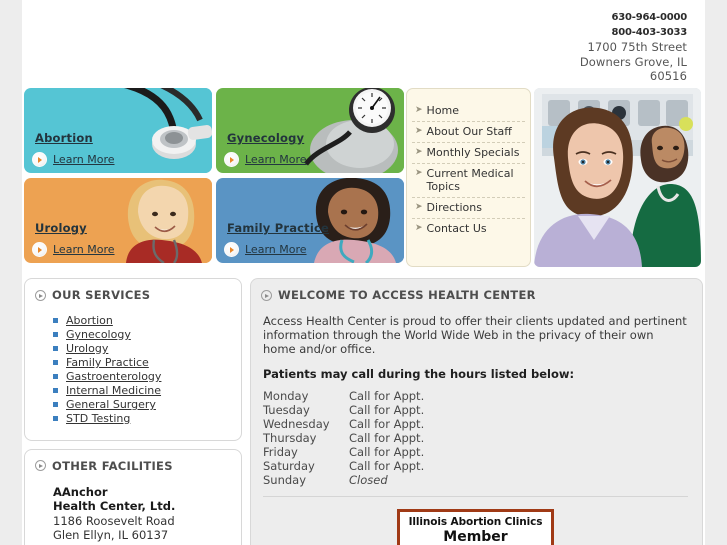 Image resolution: width=727 pixels, height=545 pixels. Describe the element at coordinates (113, 376) in the screenshot. I see `service-link-gastroenterology: Gastroenterology` at that location.